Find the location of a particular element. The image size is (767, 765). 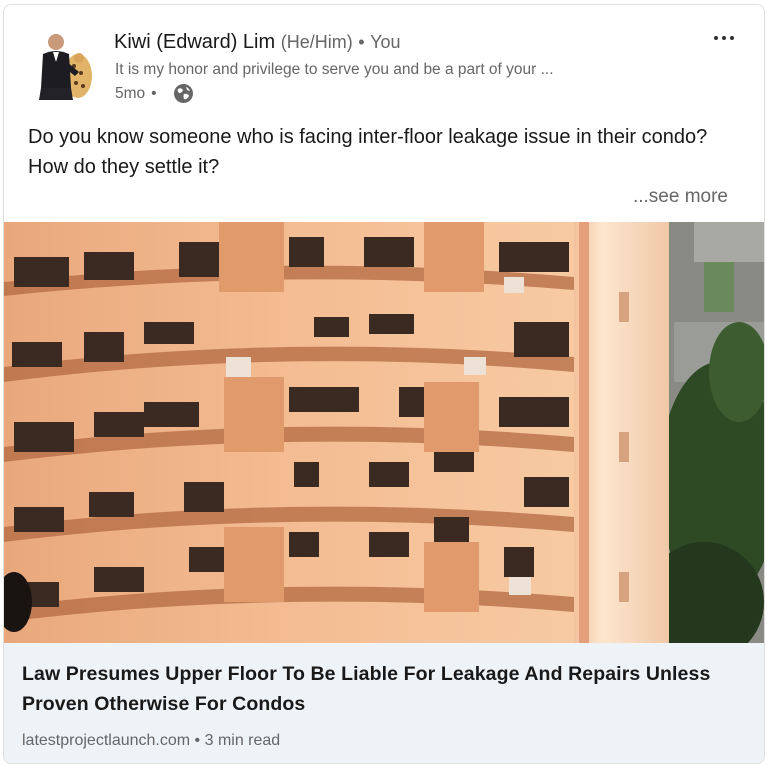

article-source: latestprojectlaunch.com is located at coordinates (106, 740).